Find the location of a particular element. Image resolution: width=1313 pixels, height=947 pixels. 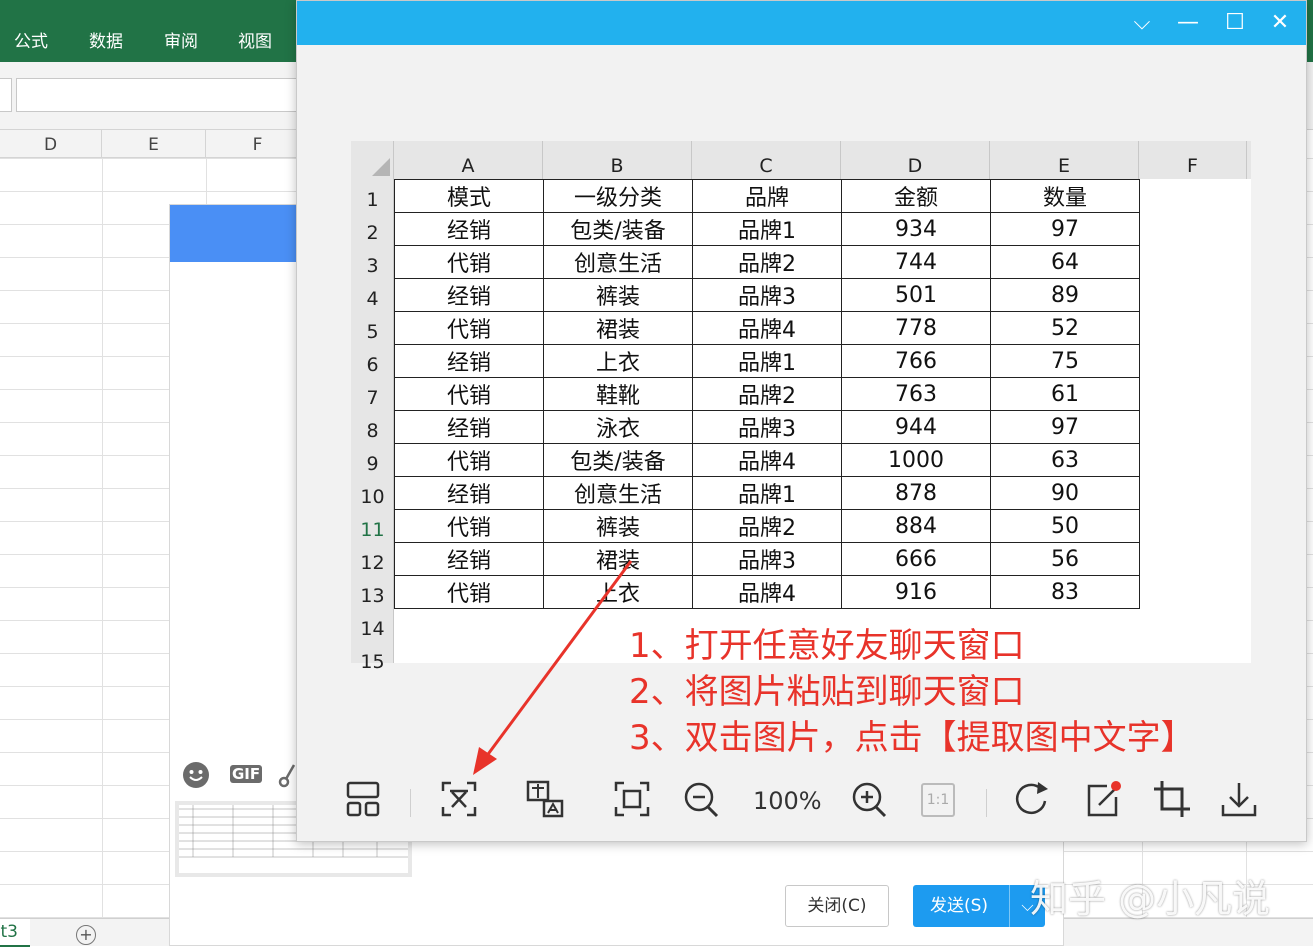

extract-text-icon is located at coordinates (459, 801).